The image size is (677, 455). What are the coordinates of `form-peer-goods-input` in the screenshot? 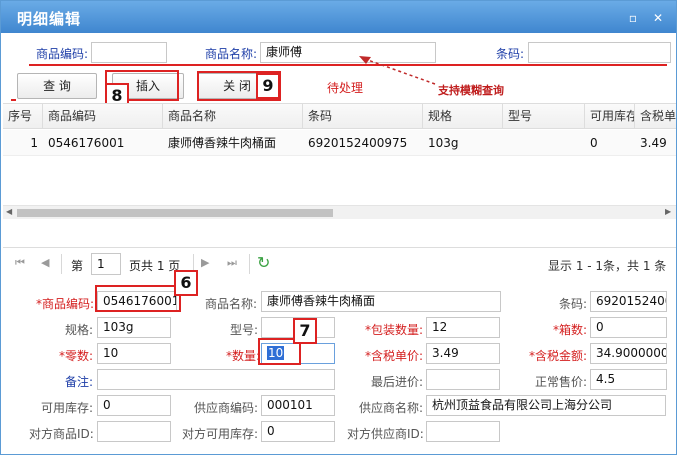 It's located at (134, 431).